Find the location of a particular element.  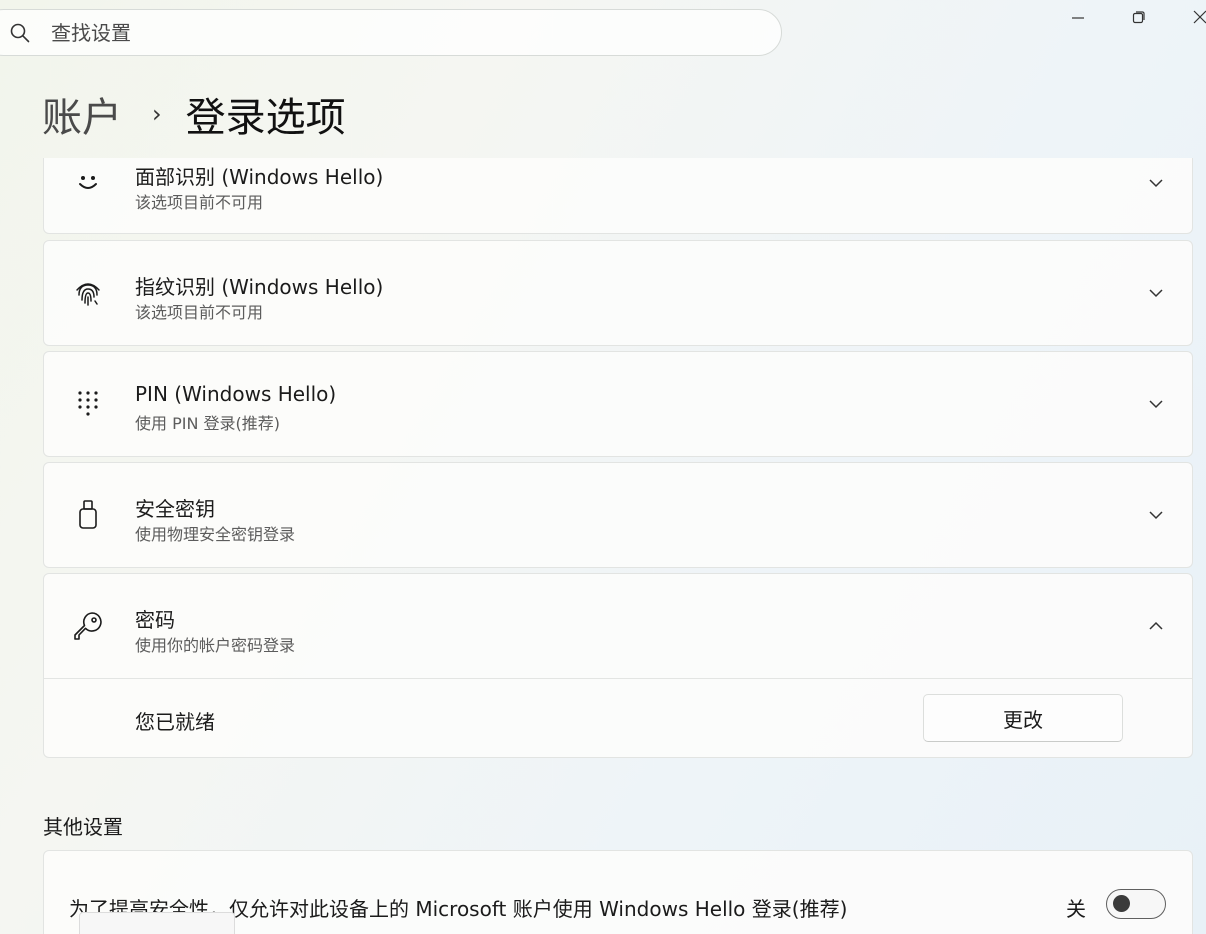

minimize-button is located at coordinates (1078, 17).